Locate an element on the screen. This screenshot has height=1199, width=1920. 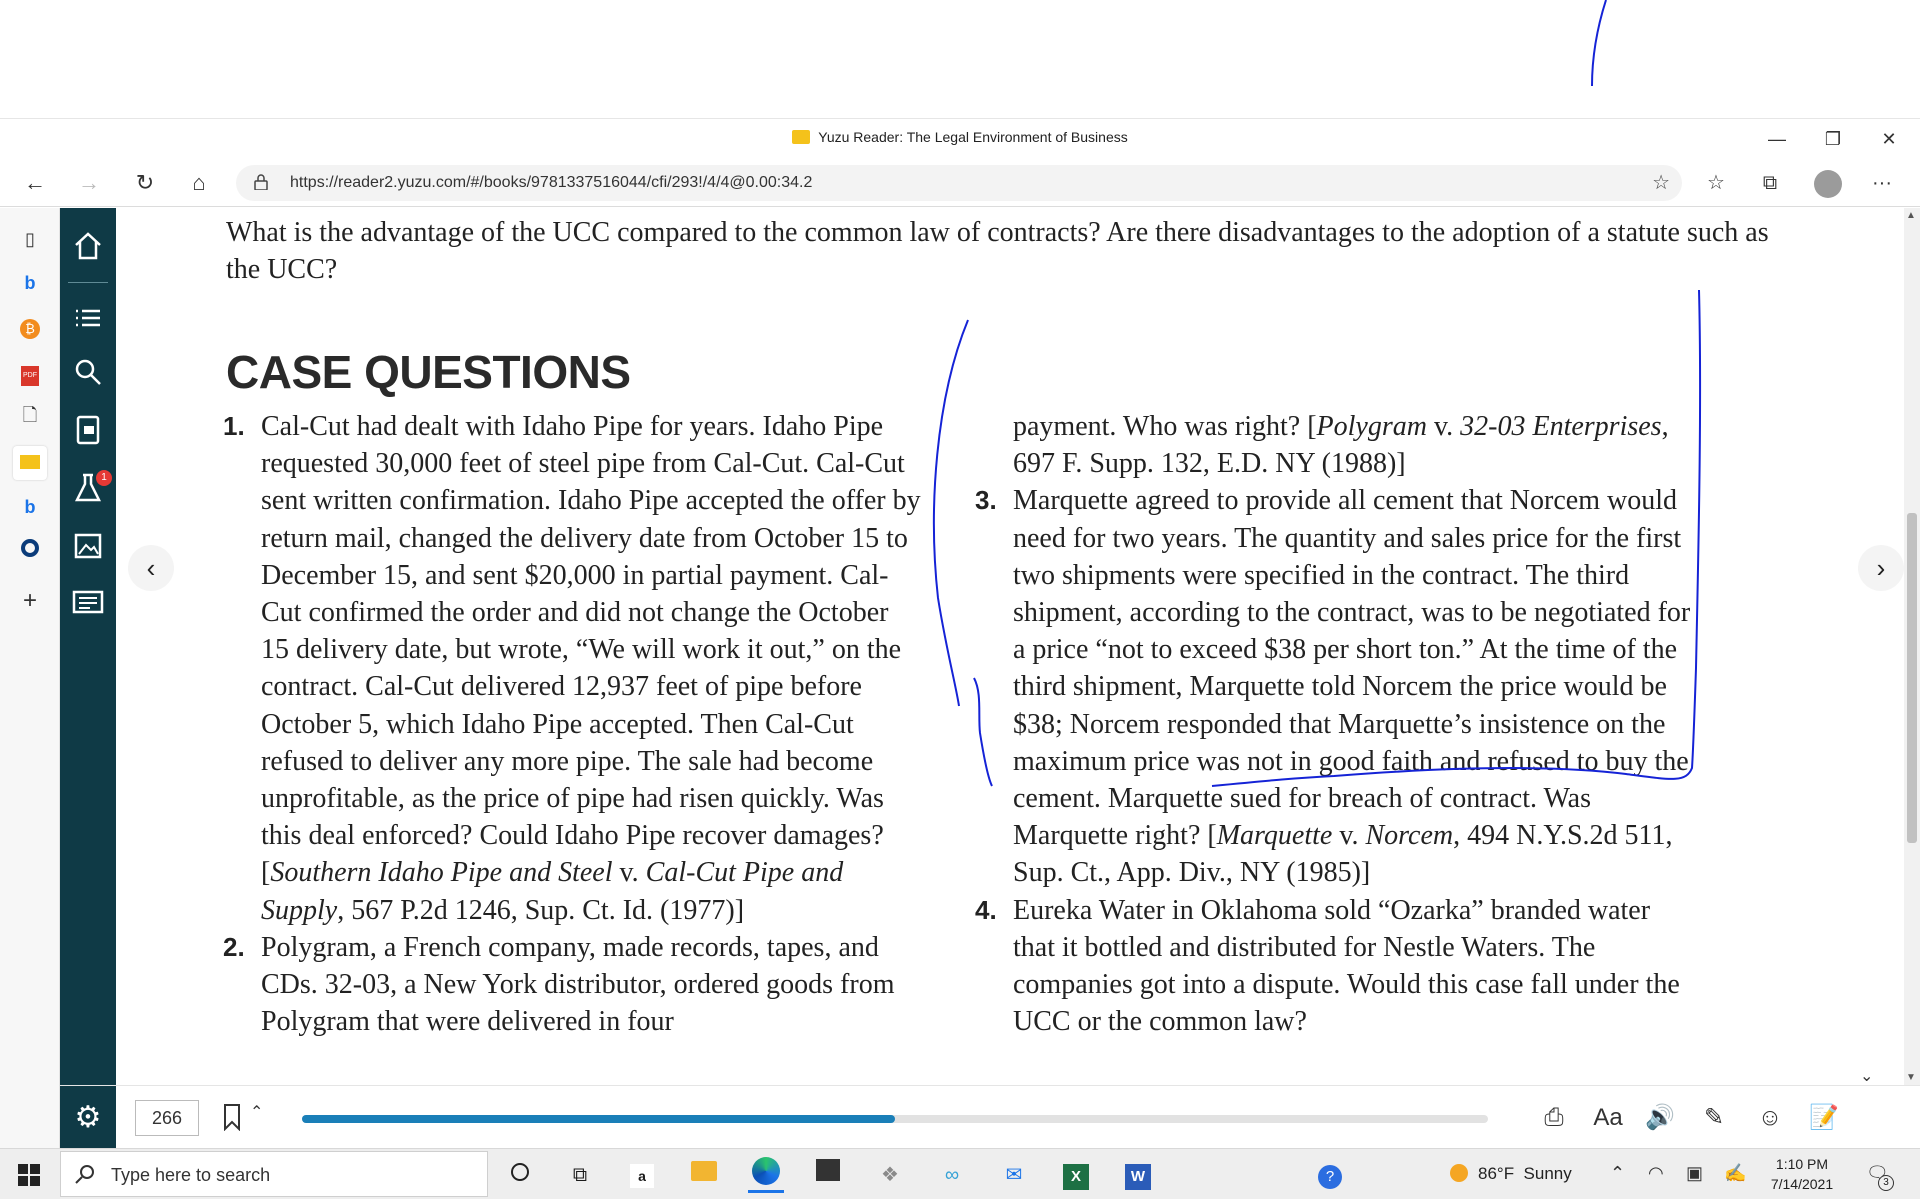
file-explorer-icon is located at coordinates (704, 1175).